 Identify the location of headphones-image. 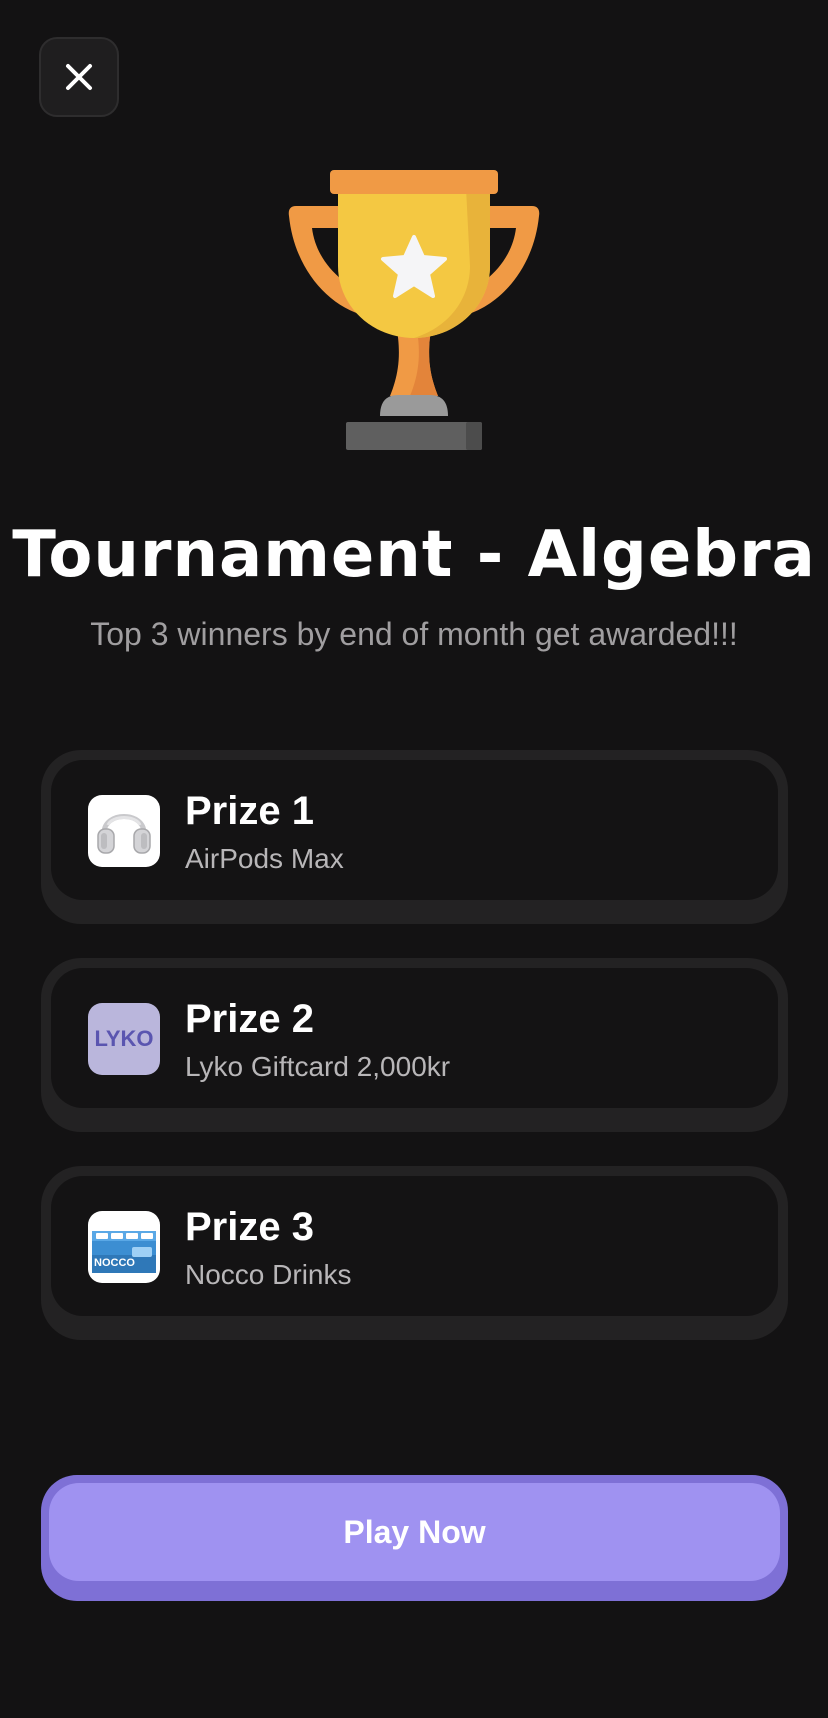
(124, 831).